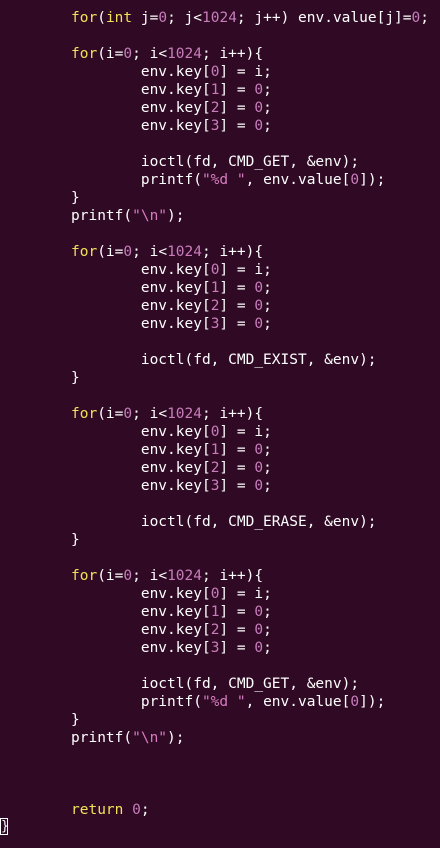  Describe the element at coordinates (176, 738) in the screenshot. I see `code-token: );` at that location.